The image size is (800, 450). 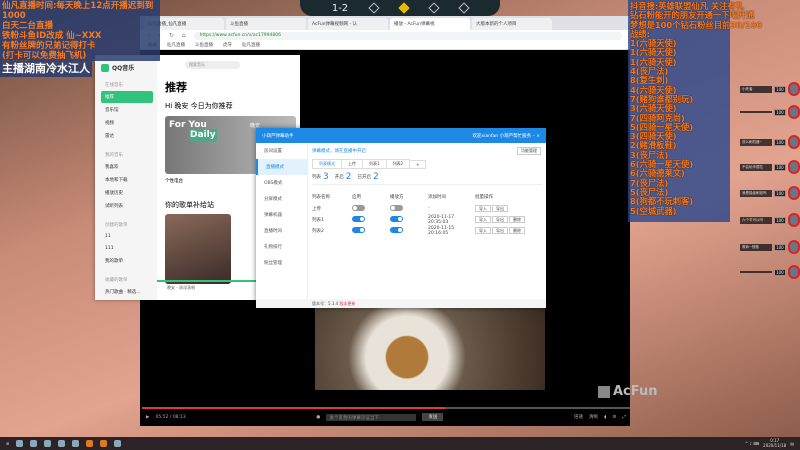 I want to click on add-tab-button: +, so click(x=418, y=164).